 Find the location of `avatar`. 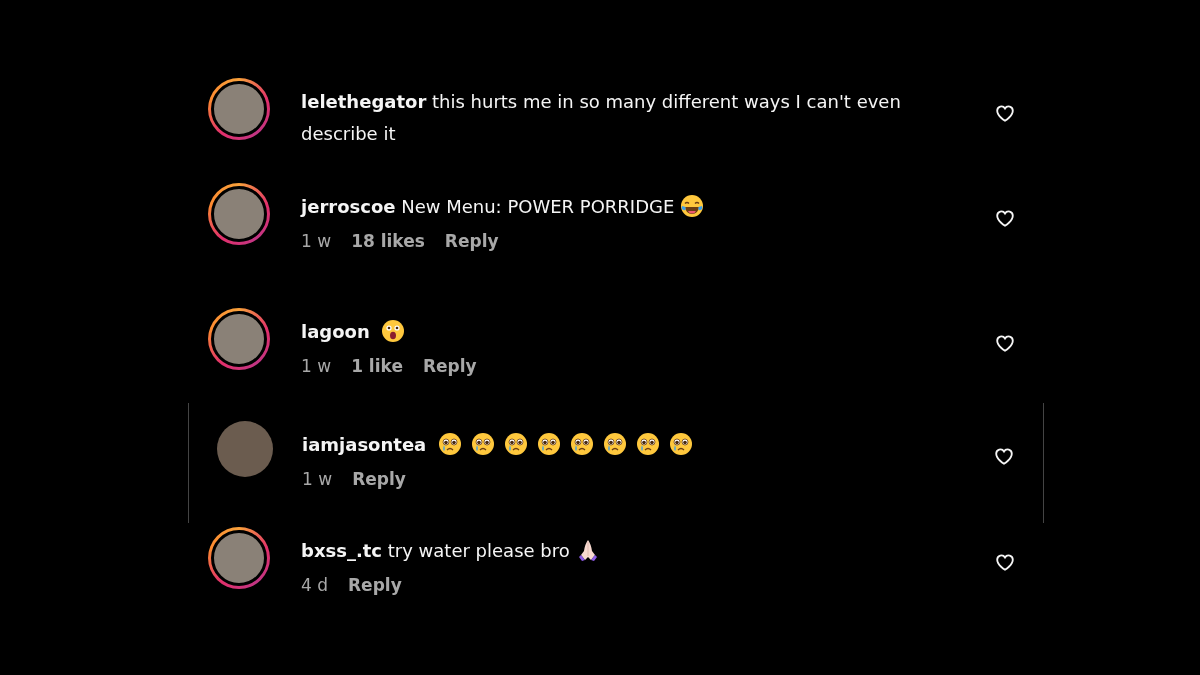

avatar is located at coordinates (245, 449).